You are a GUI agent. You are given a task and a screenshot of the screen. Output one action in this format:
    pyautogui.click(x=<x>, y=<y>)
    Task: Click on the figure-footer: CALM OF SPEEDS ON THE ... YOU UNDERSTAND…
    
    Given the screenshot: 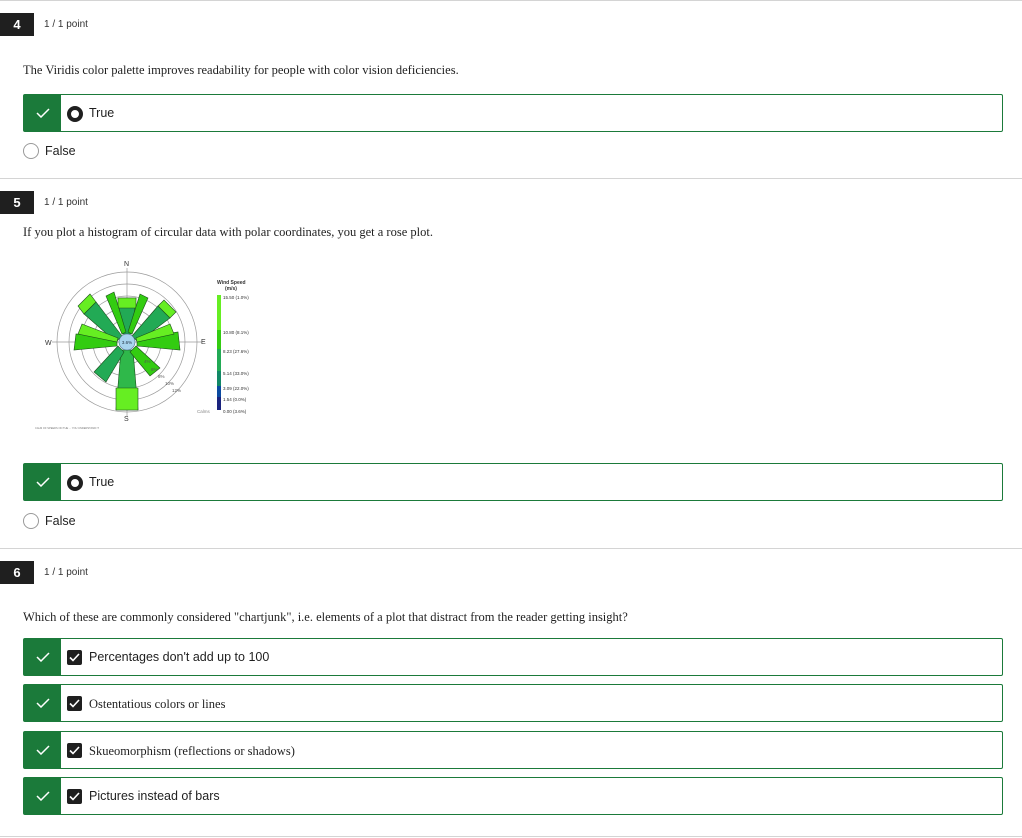 What is the action you would take?
    pyautogui.click(x=67, y=428)
    